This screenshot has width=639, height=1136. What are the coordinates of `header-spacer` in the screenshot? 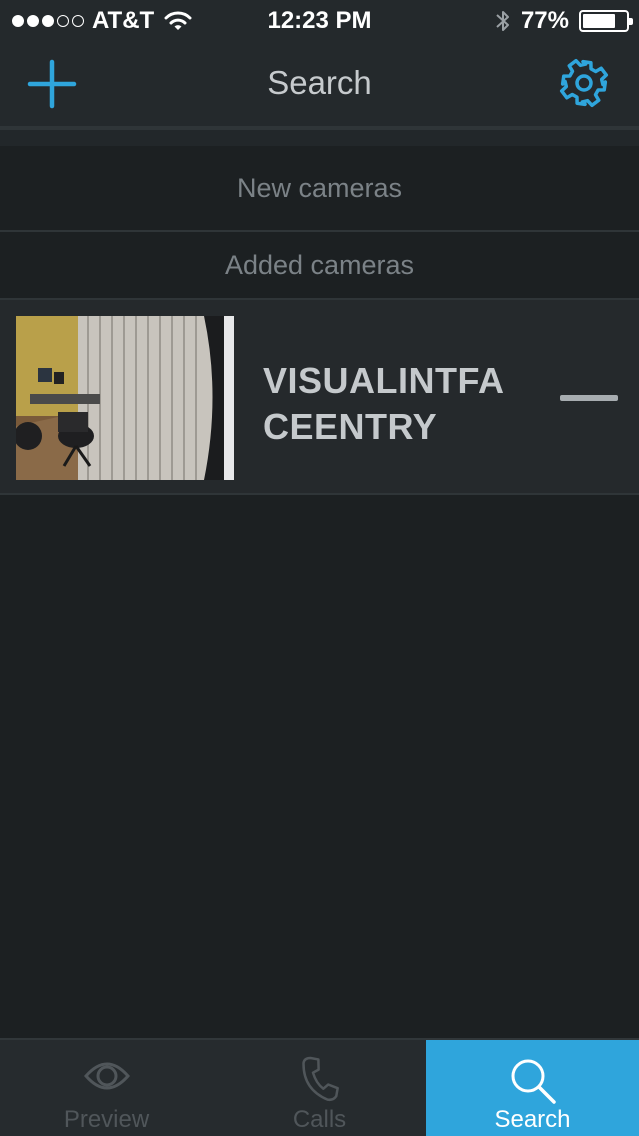 It's located at (319, 137).